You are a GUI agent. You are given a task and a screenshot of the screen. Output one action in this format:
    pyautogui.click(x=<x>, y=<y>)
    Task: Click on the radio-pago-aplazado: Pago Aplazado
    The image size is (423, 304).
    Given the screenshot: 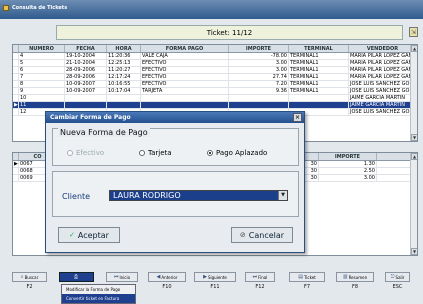 What is the action you would take?
    pyautogui.click(x=237, y=153)
    